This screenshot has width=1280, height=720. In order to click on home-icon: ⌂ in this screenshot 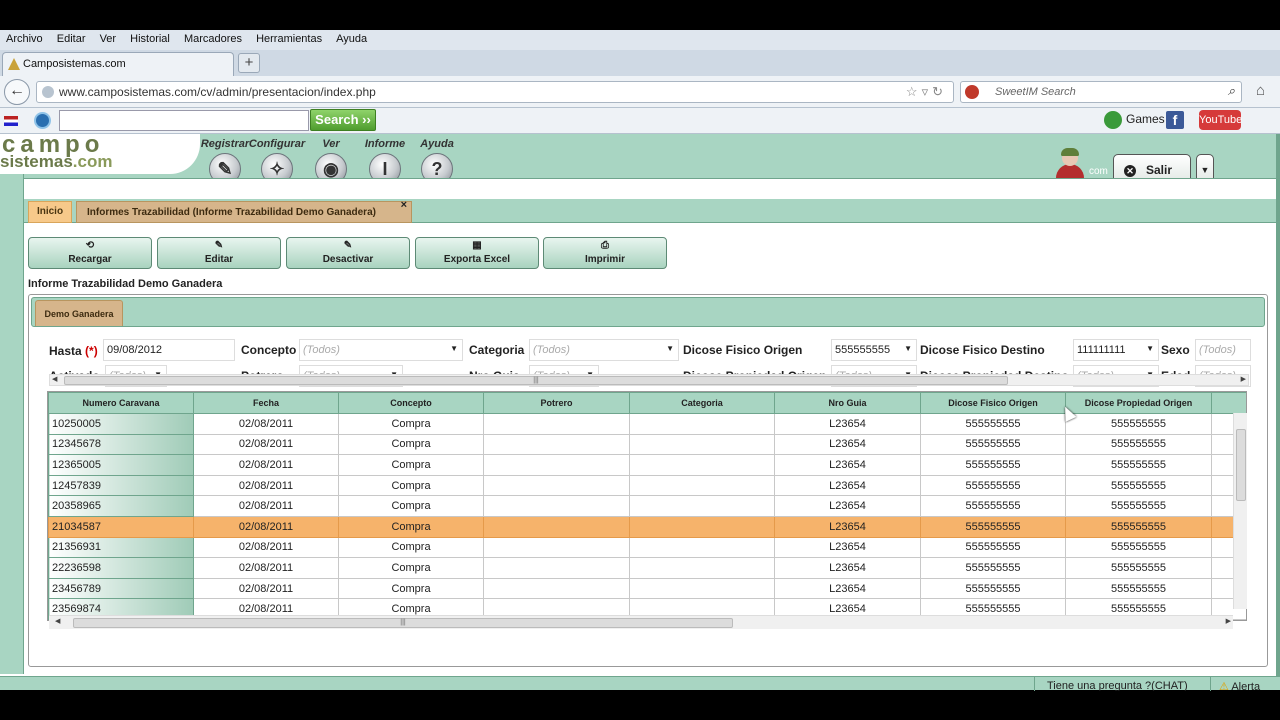, I will do `click(1260, 90)`.